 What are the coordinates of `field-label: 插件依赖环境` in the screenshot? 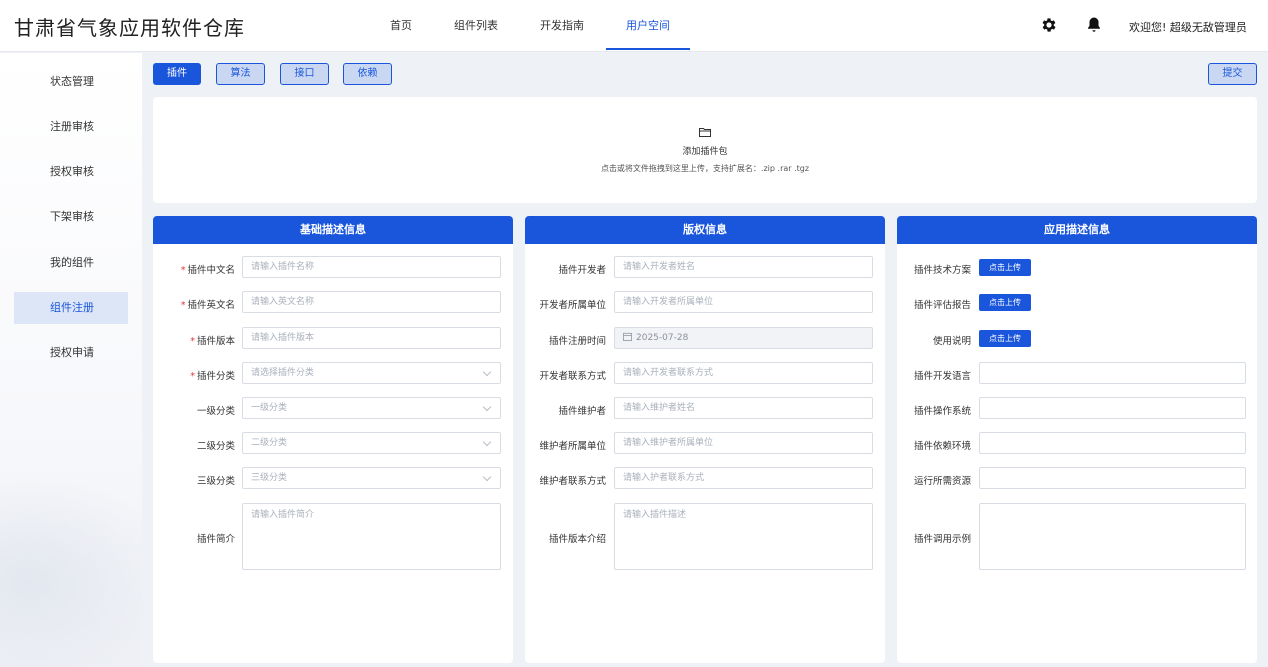 It's located at (942, 446).